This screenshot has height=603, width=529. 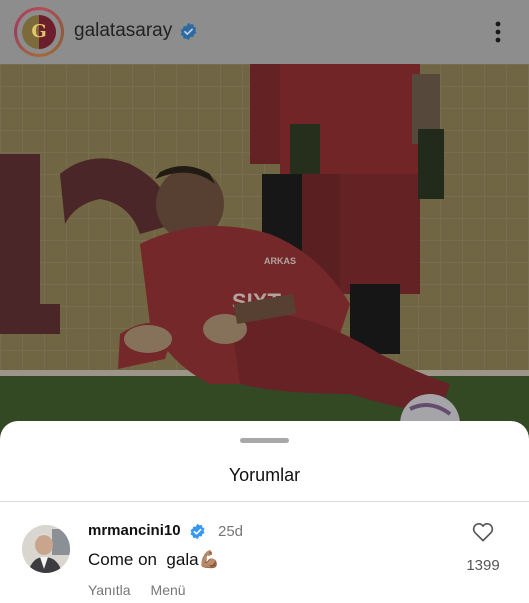 What do you see at coordinates (209, 559) in the screenshot?
I see `flexed-biceps-emoji-icon: 💪🏽` at bounding box center [209, 559].